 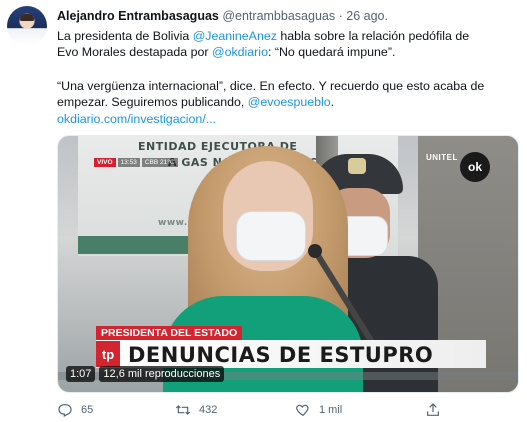 I want to click on share-icon, so click(x=433, y=409).